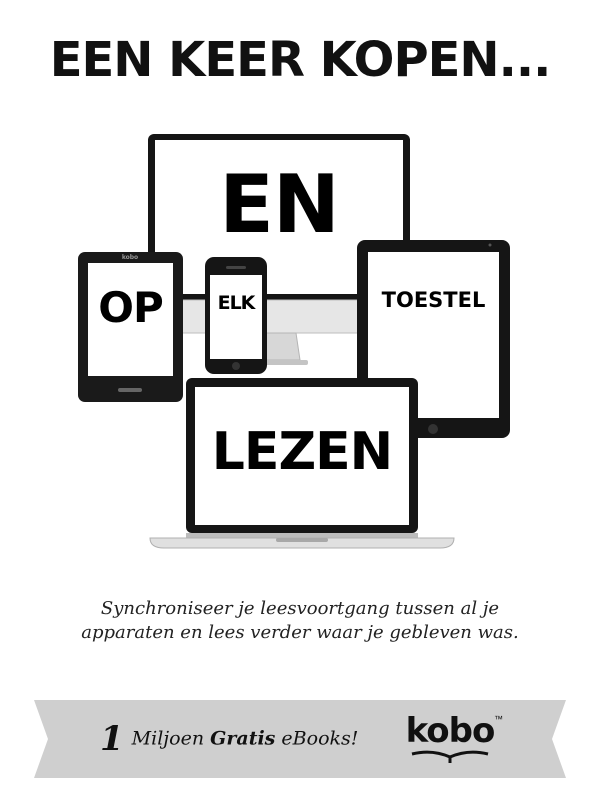 This screenshot has width=600, height=800. I want to click on phone-screen-word: ELK, so click(236, 303).